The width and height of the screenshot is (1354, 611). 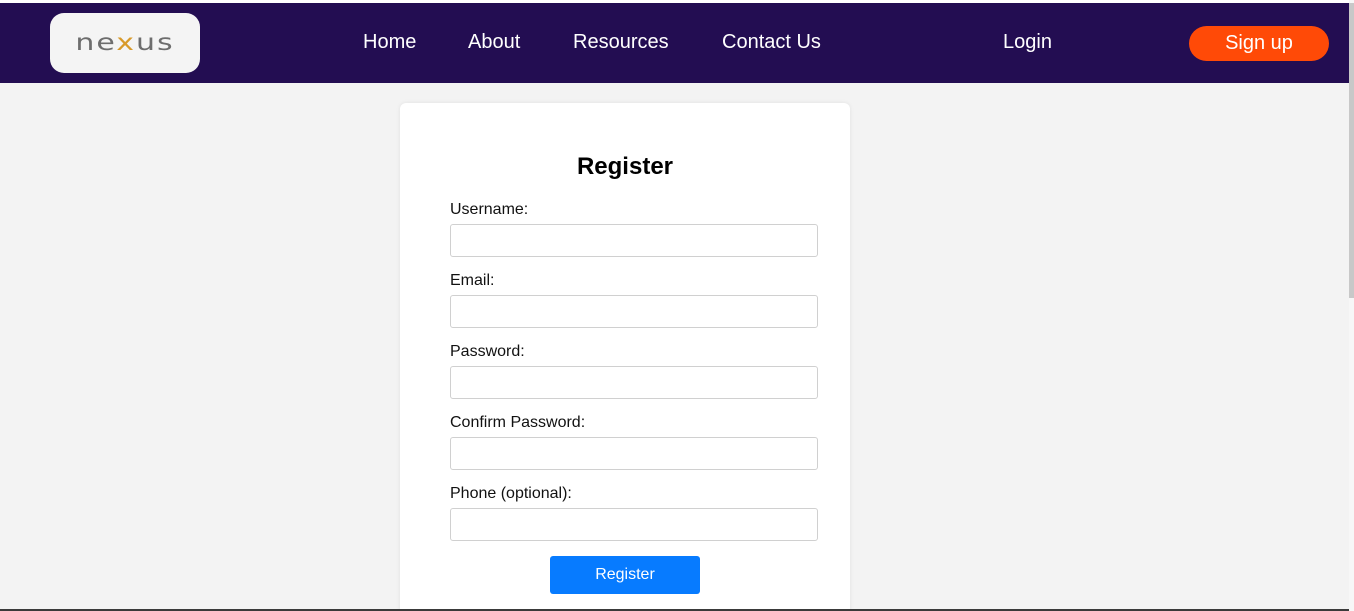 What do you see at coordinates (634, 524) in the screenshot?
I see `phone-input` at bounding box center [634, 524].